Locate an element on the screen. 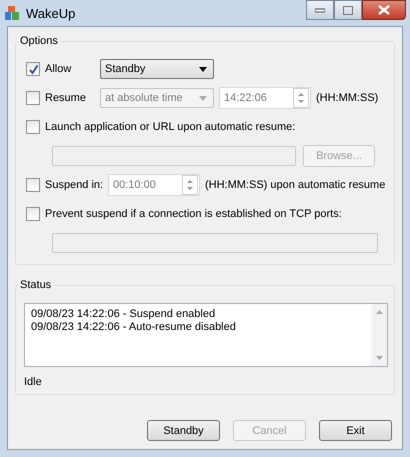 This screenshot has width=410, height=457. app-icon is located at coordinates (12, 13).